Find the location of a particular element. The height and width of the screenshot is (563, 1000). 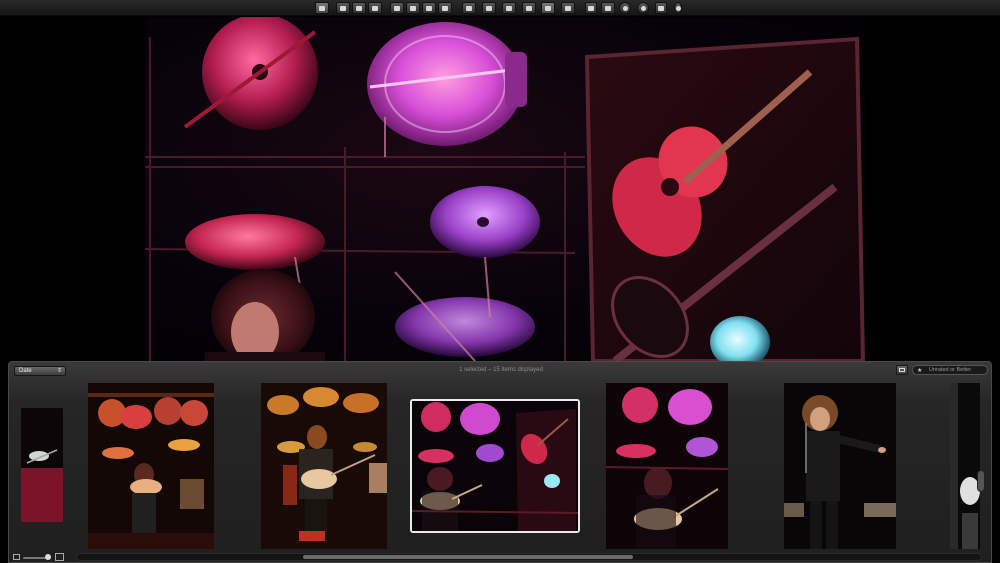

browser-view-button is located at coordinates (902, 370).